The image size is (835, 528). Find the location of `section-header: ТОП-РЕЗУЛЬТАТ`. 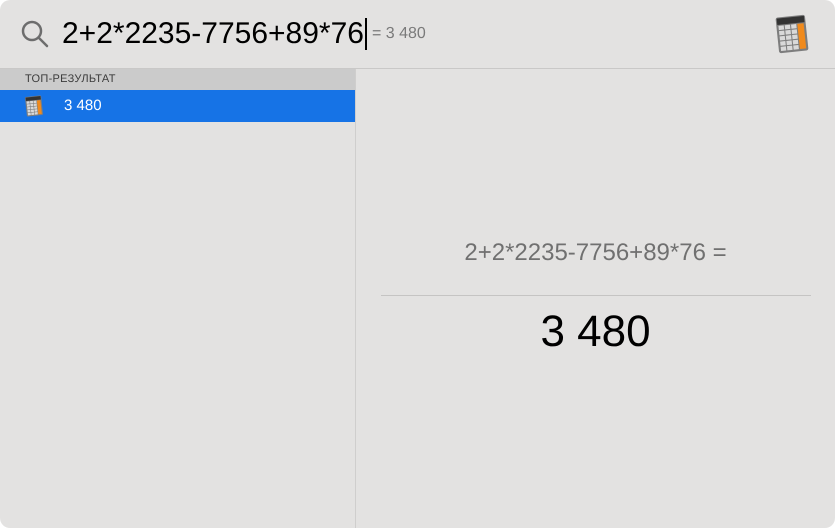

section-header: ТОП-РЕЗУЛЬТАТ is located at coordinates (177, 79).